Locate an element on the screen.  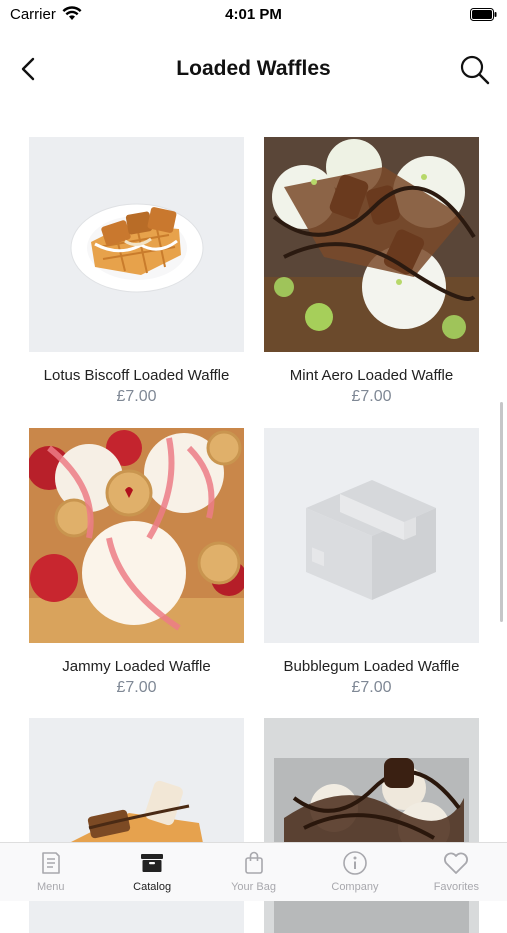
tab-label: Company is located at coordinates (355, 887).